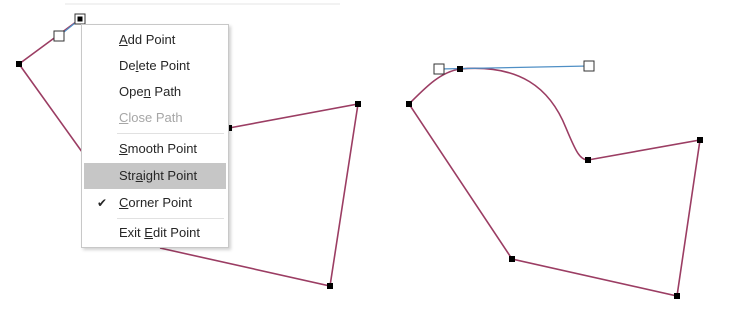 The height and width of the screenshot is (326, 750). I want to click on menu-item-label-post: orner Point, so click(160, 202).